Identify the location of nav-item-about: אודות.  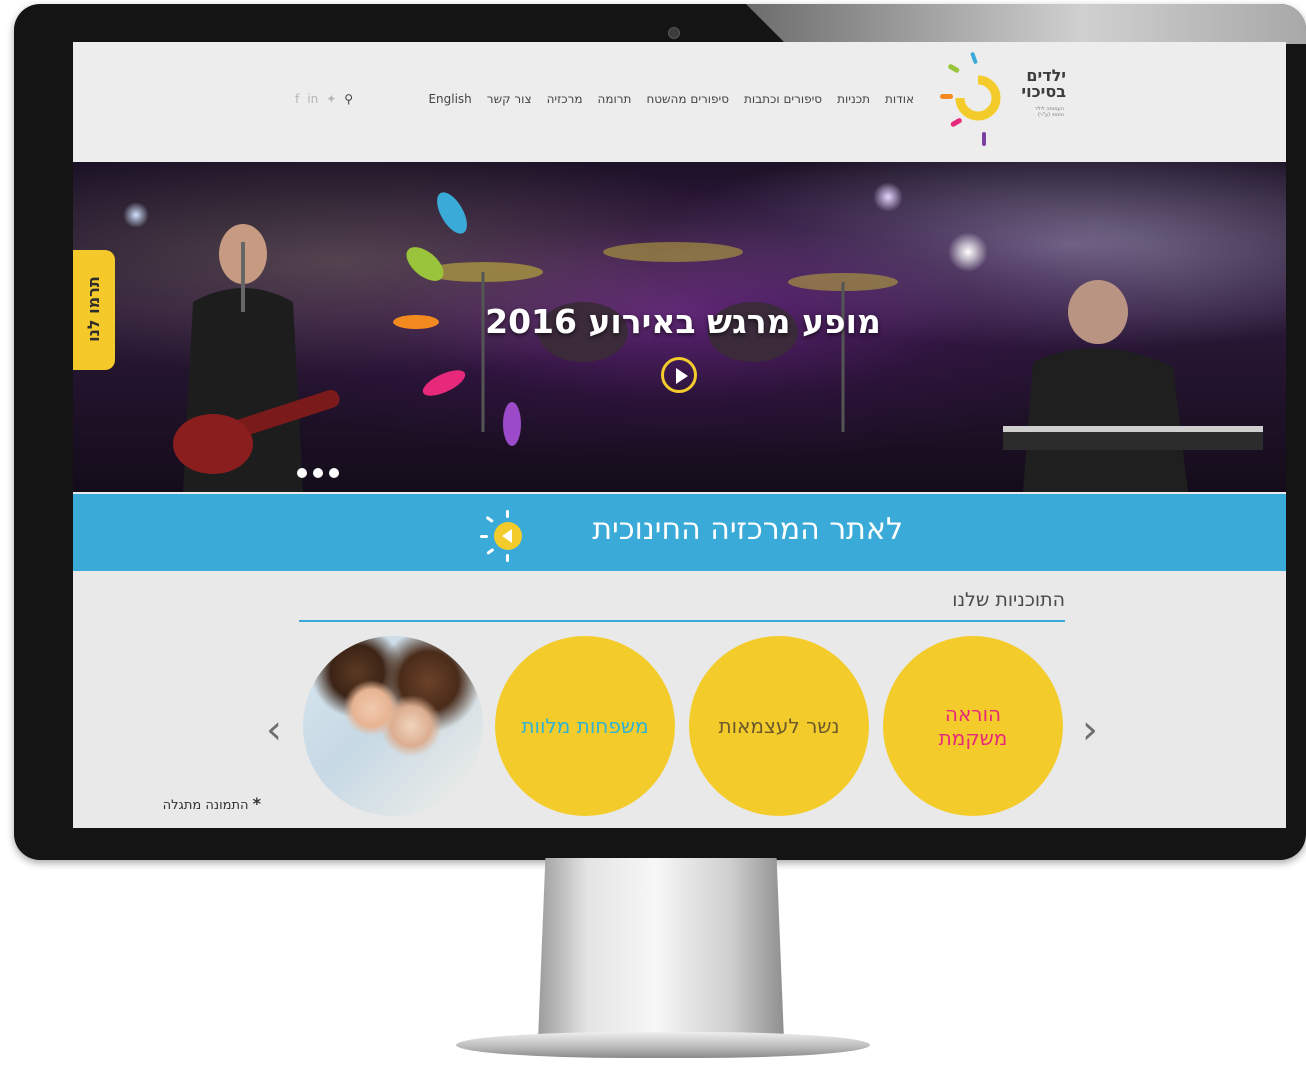
(899, 99).